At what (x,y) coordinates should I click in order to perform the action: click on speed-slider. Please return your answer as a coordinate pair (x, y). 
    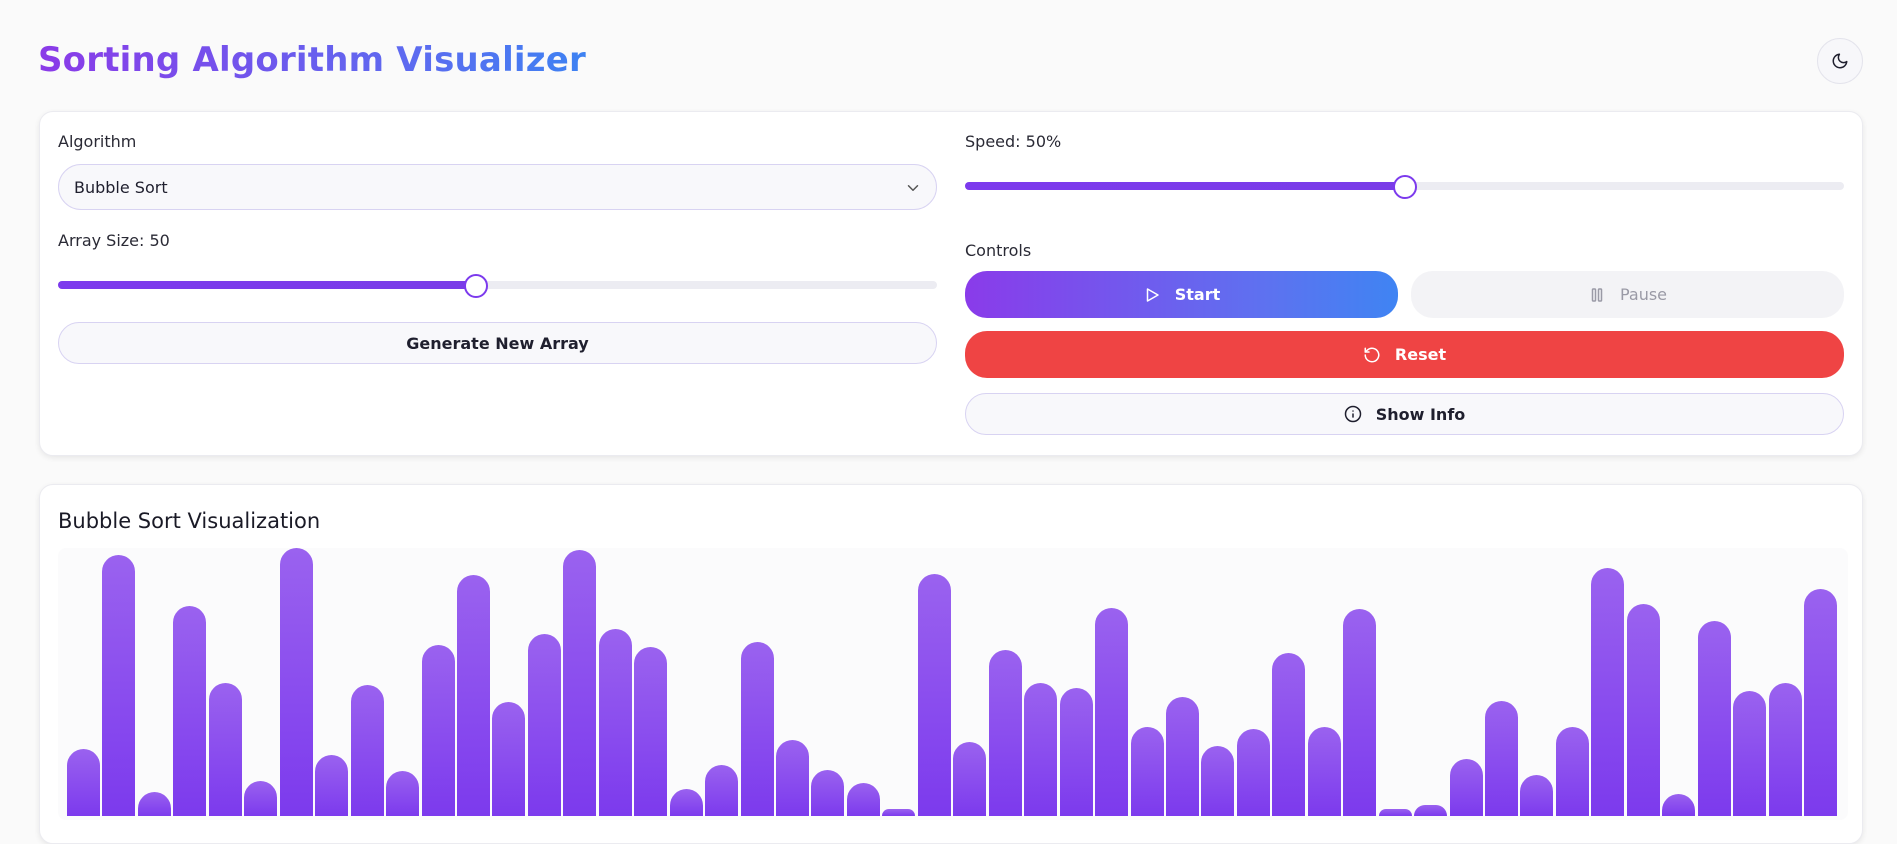
    Looking at the image, I should click on (1404, 187).